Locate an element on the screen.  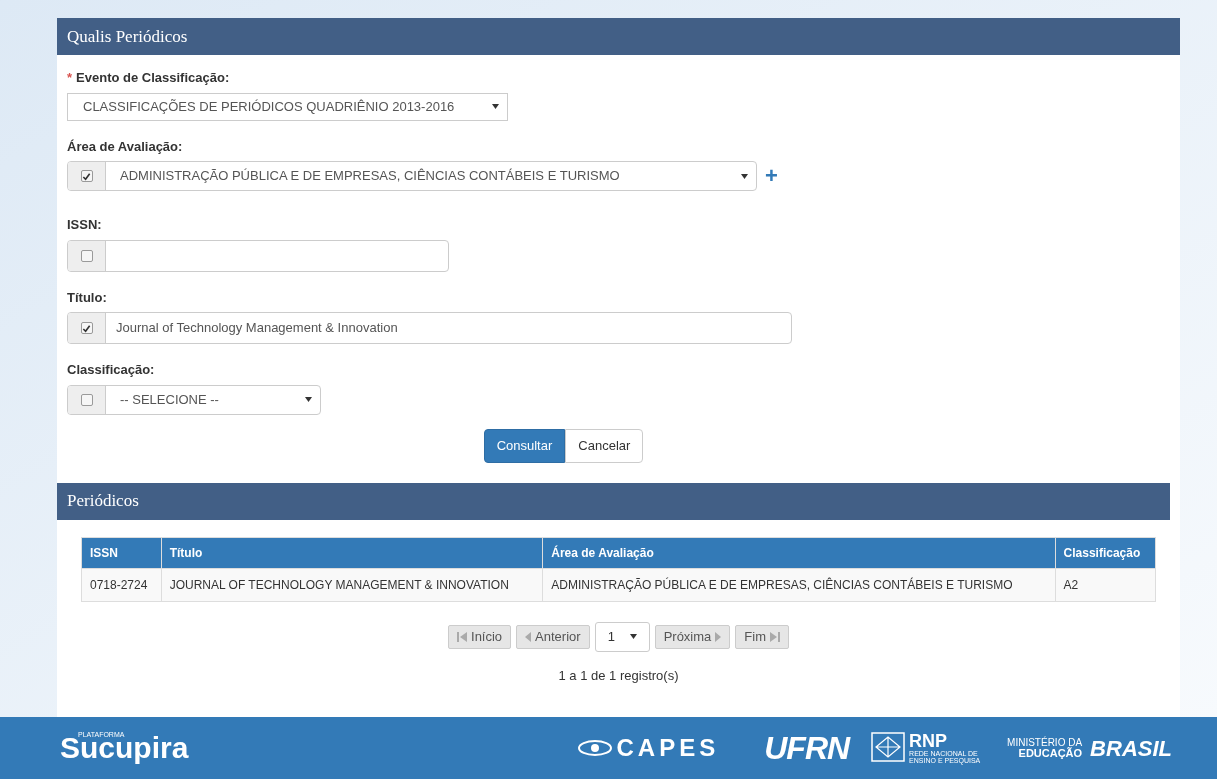
table-cell: 0718-2724 is located at coordinates (121, 584).